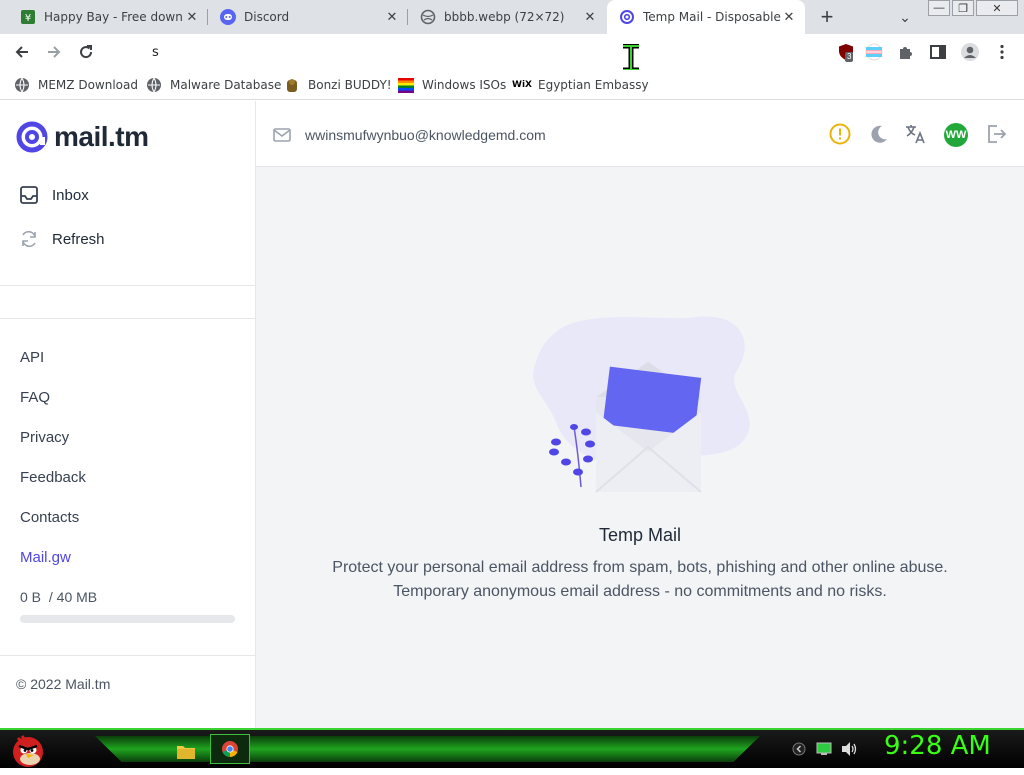 The height and width of the screenshot is (775, 1024). I want to click on link-api: API, so click(32, 357).